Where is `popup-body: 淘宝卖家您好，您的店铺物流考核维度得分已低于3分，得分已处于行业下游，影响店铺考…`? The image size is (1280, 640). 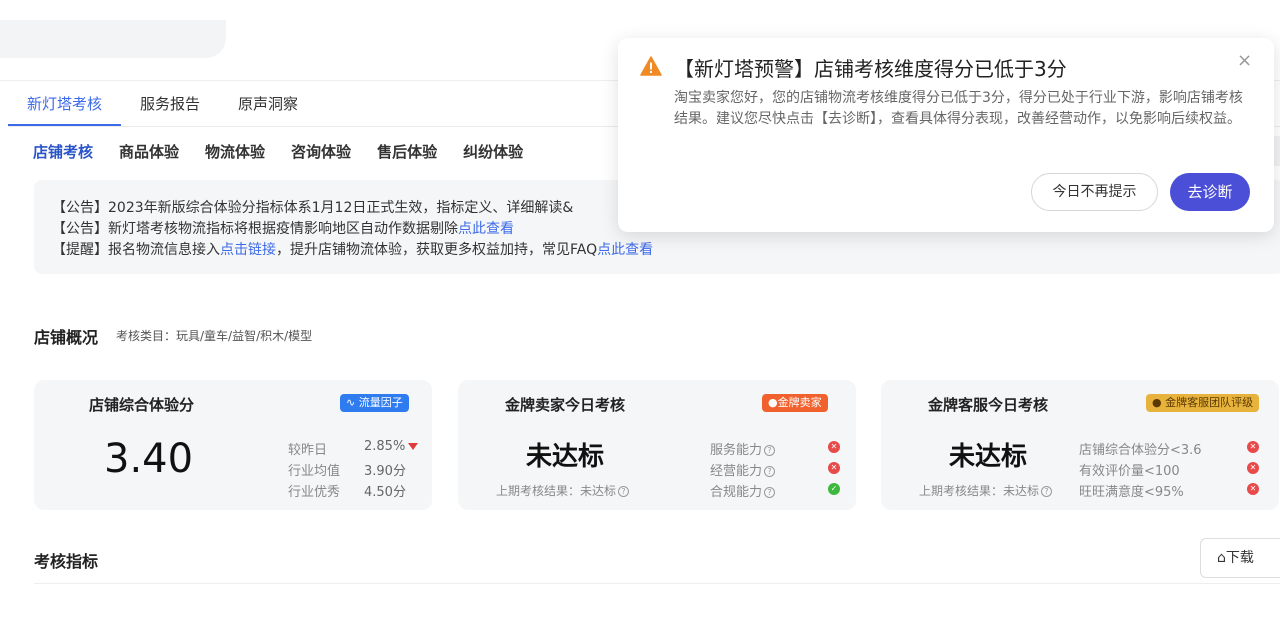 popup-body: 淘宝卖家您好，您的店铺物流考核维度得分已低于3分，得分已处于行业下游，影响店铺考… is located at coordinates (958, 108).